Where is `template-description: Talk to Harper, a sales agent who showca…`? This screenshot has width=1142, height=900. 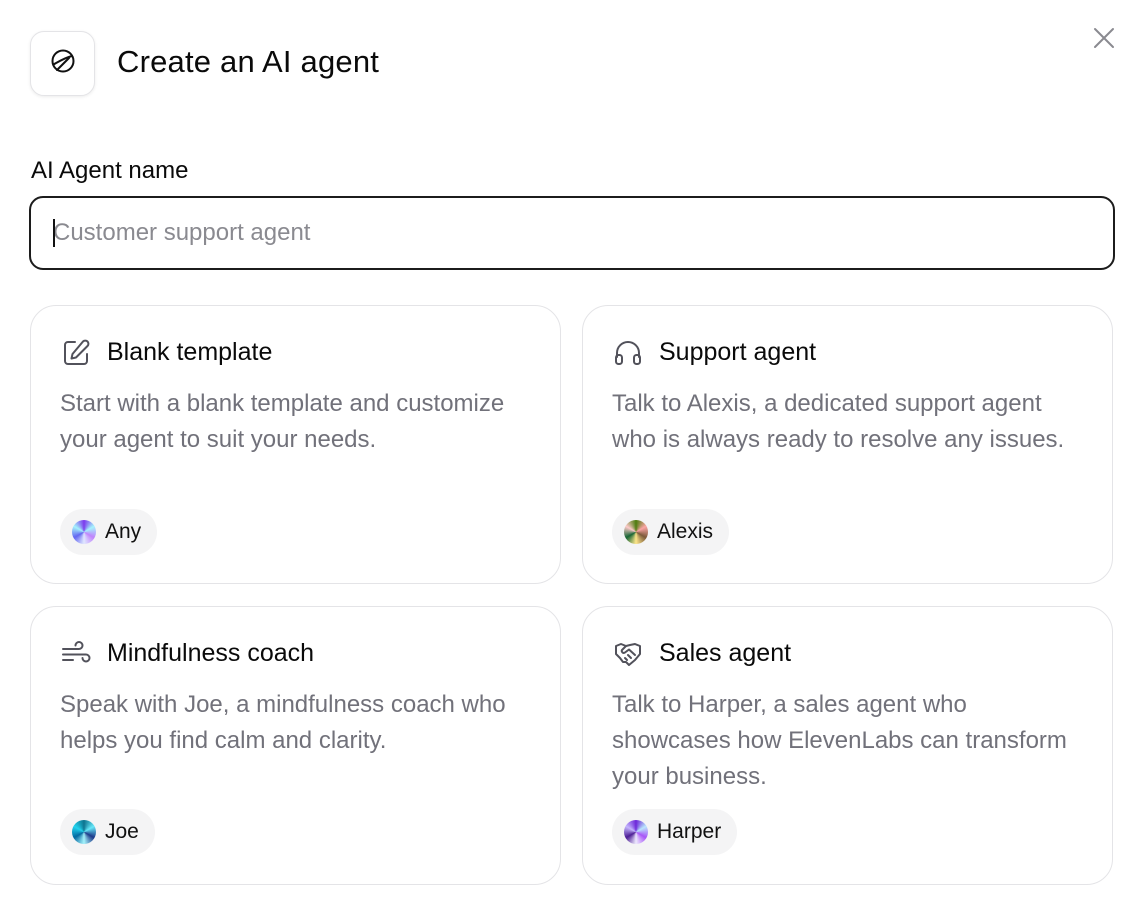 template-description: Talk to Harper, a sales agent who showca… is located at coordinates (839, 740).